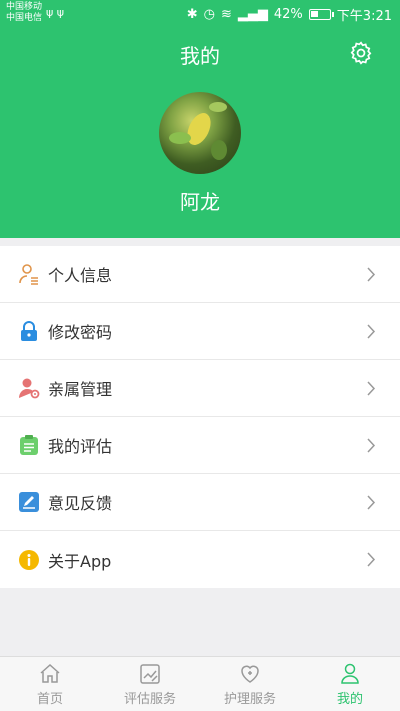 The width and height of the screenshot is (400, 711). I want to click on menu-label: 意见反馈, so click(80, 503).